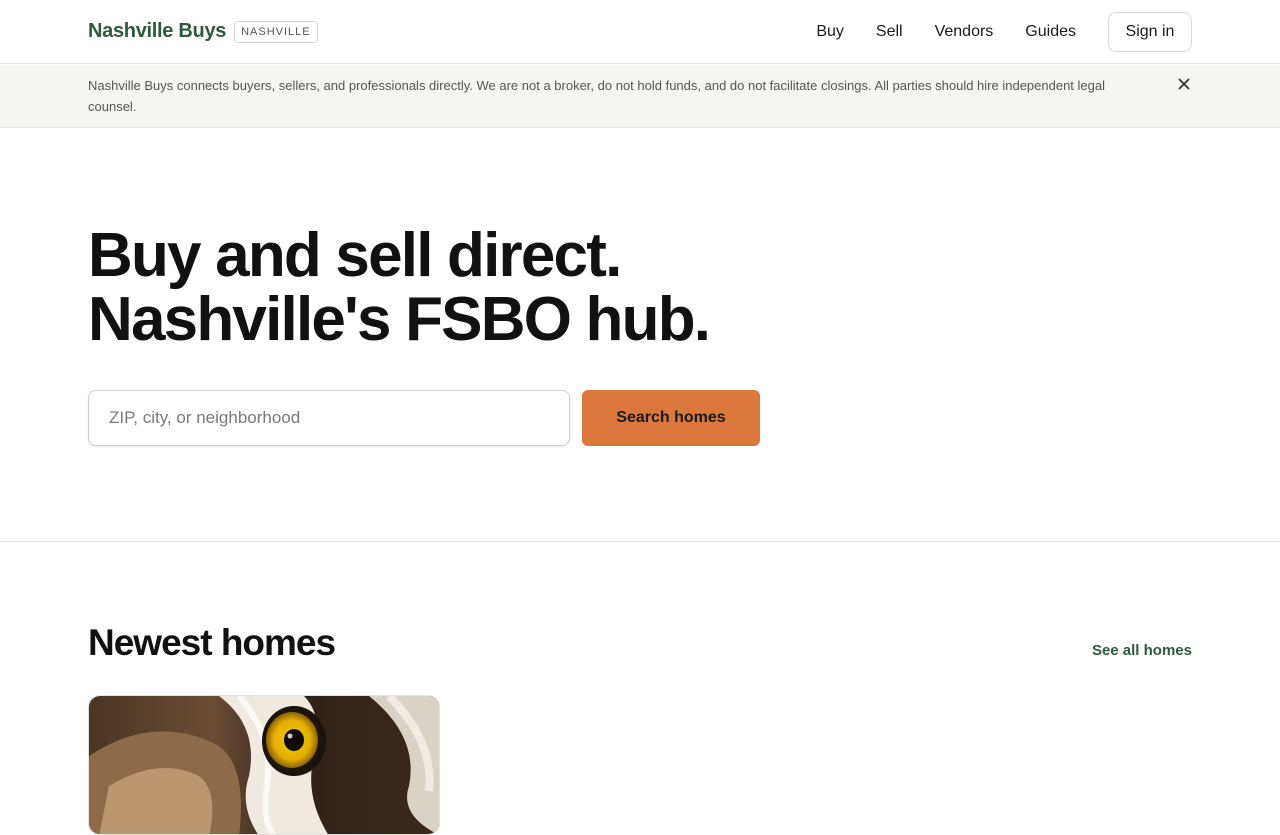 This screenshot has width=1280, height=835. I want to click on search-homes-button: Search homes, so click(671, 418).